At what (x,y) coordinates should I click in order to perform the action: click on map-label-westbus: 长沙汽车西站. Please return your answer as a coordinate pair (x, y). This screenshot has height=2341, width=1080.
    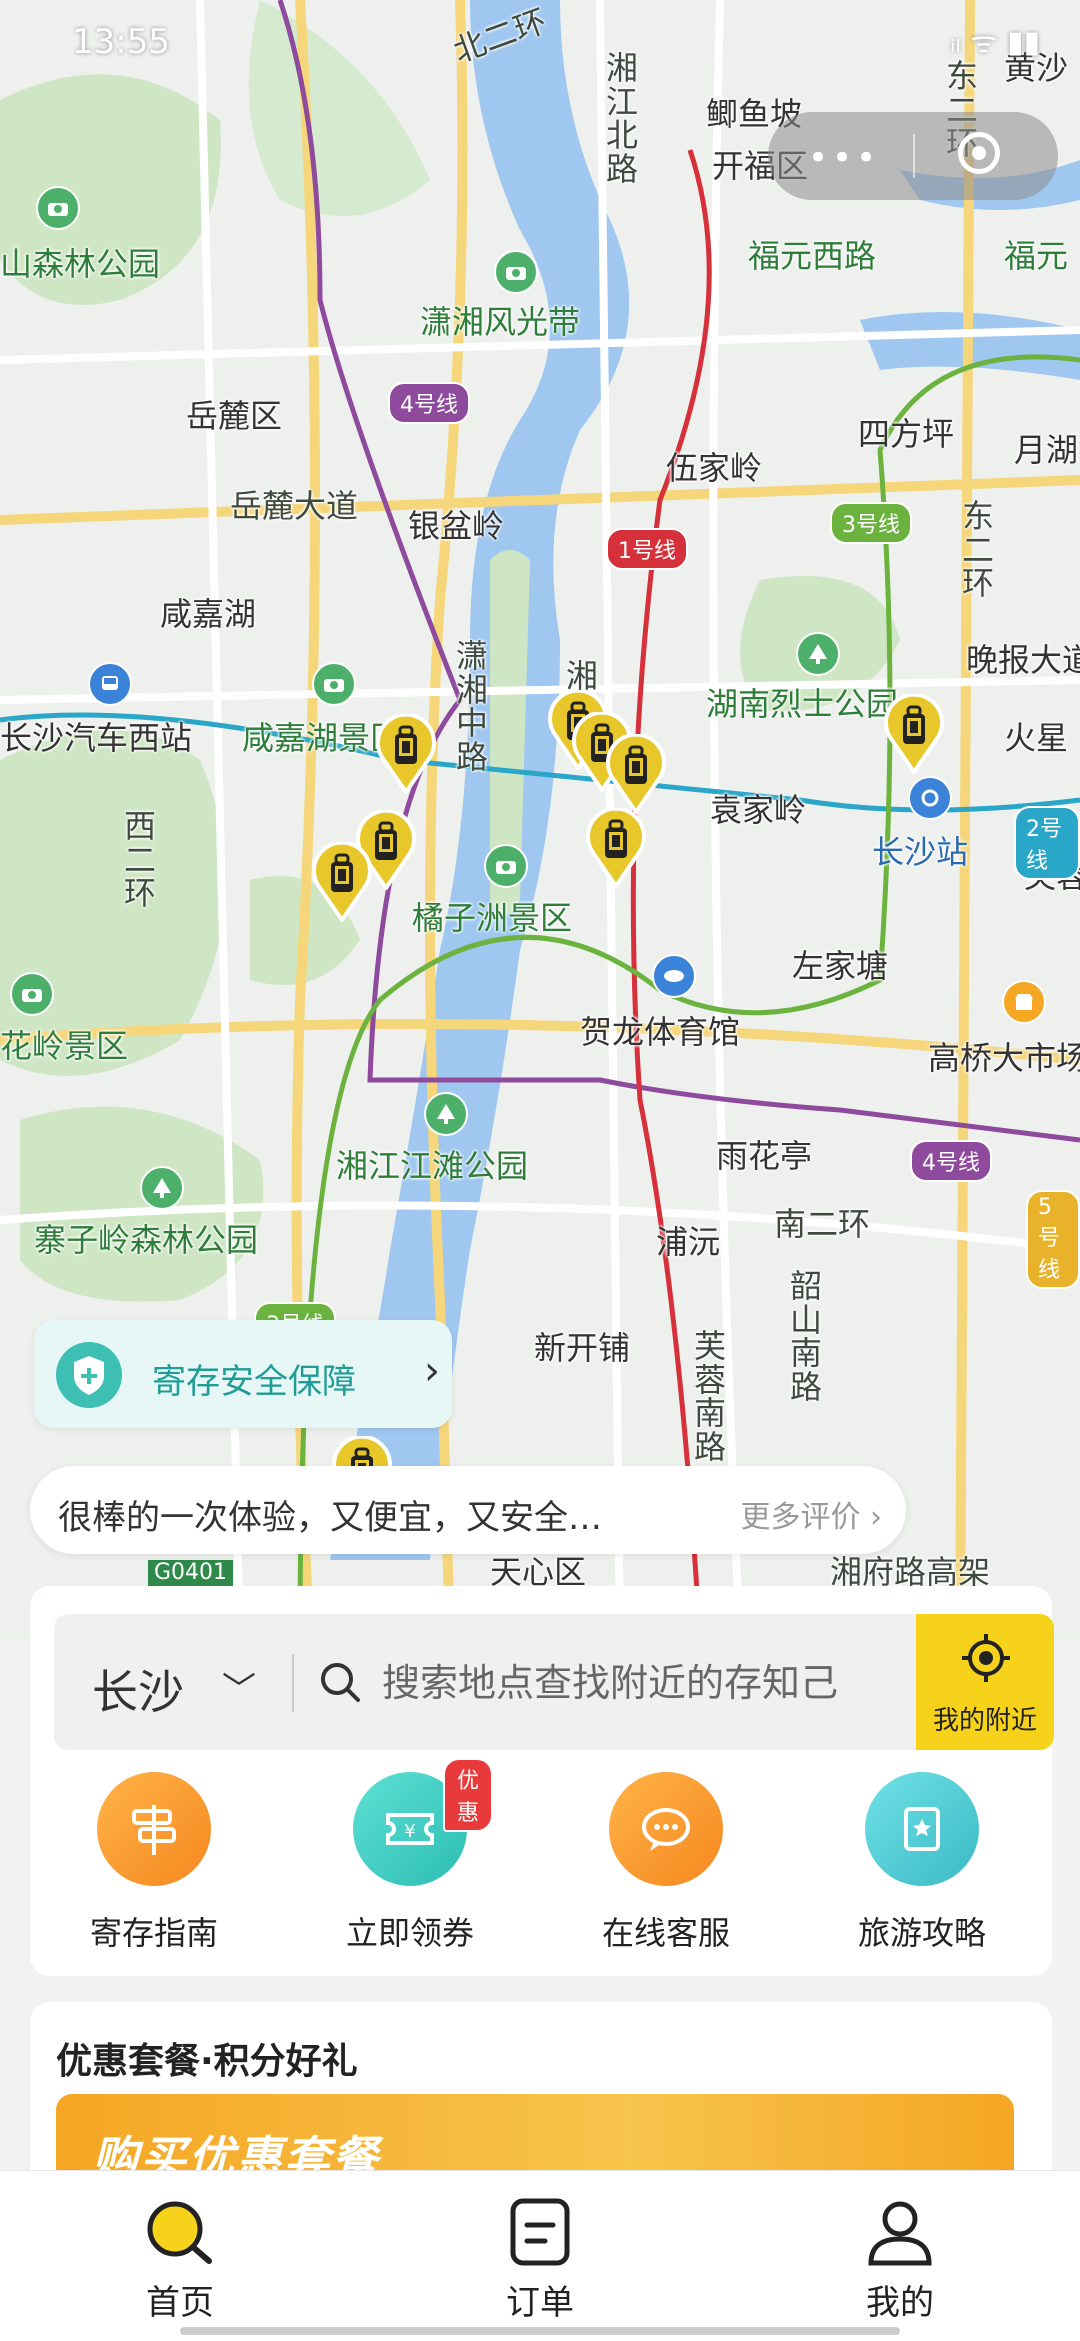
    Looking at the image, I should click on (96, 738).